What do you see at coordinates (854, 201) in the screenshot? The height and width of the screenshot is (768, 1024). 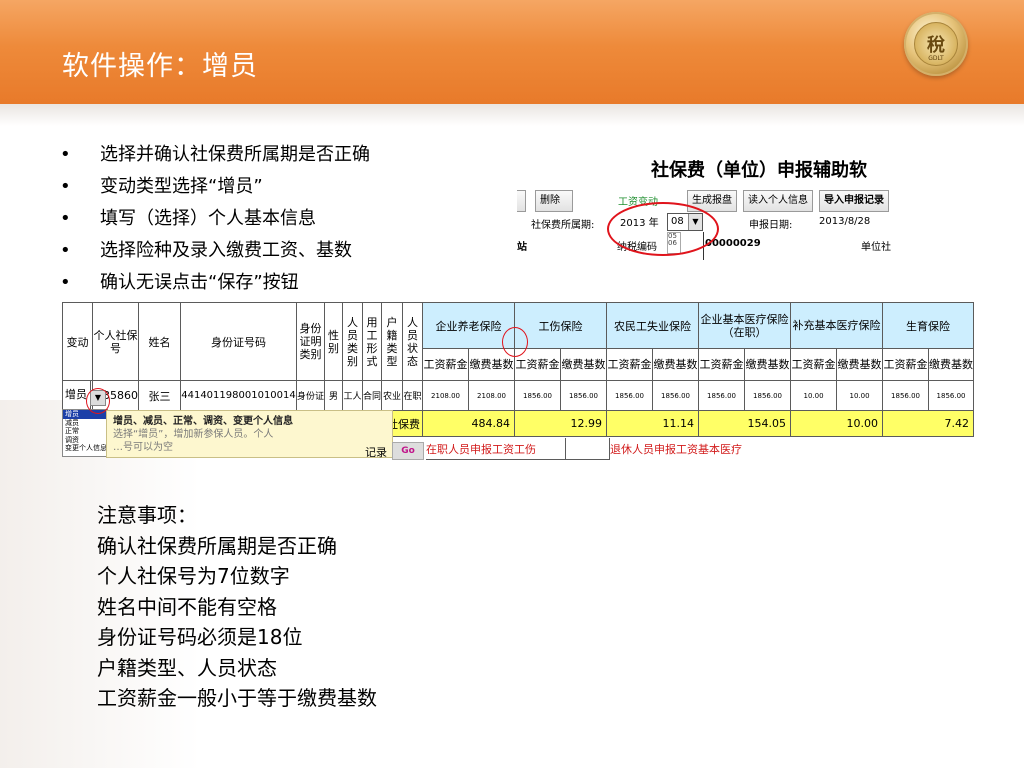 I see `import-button: 导入申报记录` at bounding box center [854, 201].